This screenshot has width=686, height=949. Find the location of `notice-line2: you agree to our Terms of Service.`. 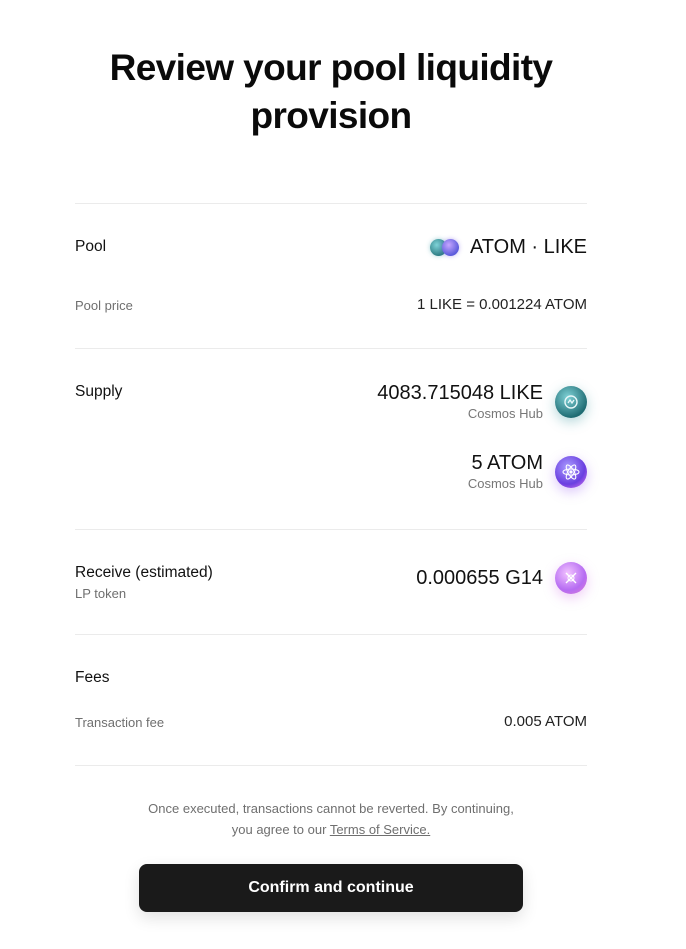

notice-line2: you agree to our Terms of Service. is located at coordinates (331, 829).